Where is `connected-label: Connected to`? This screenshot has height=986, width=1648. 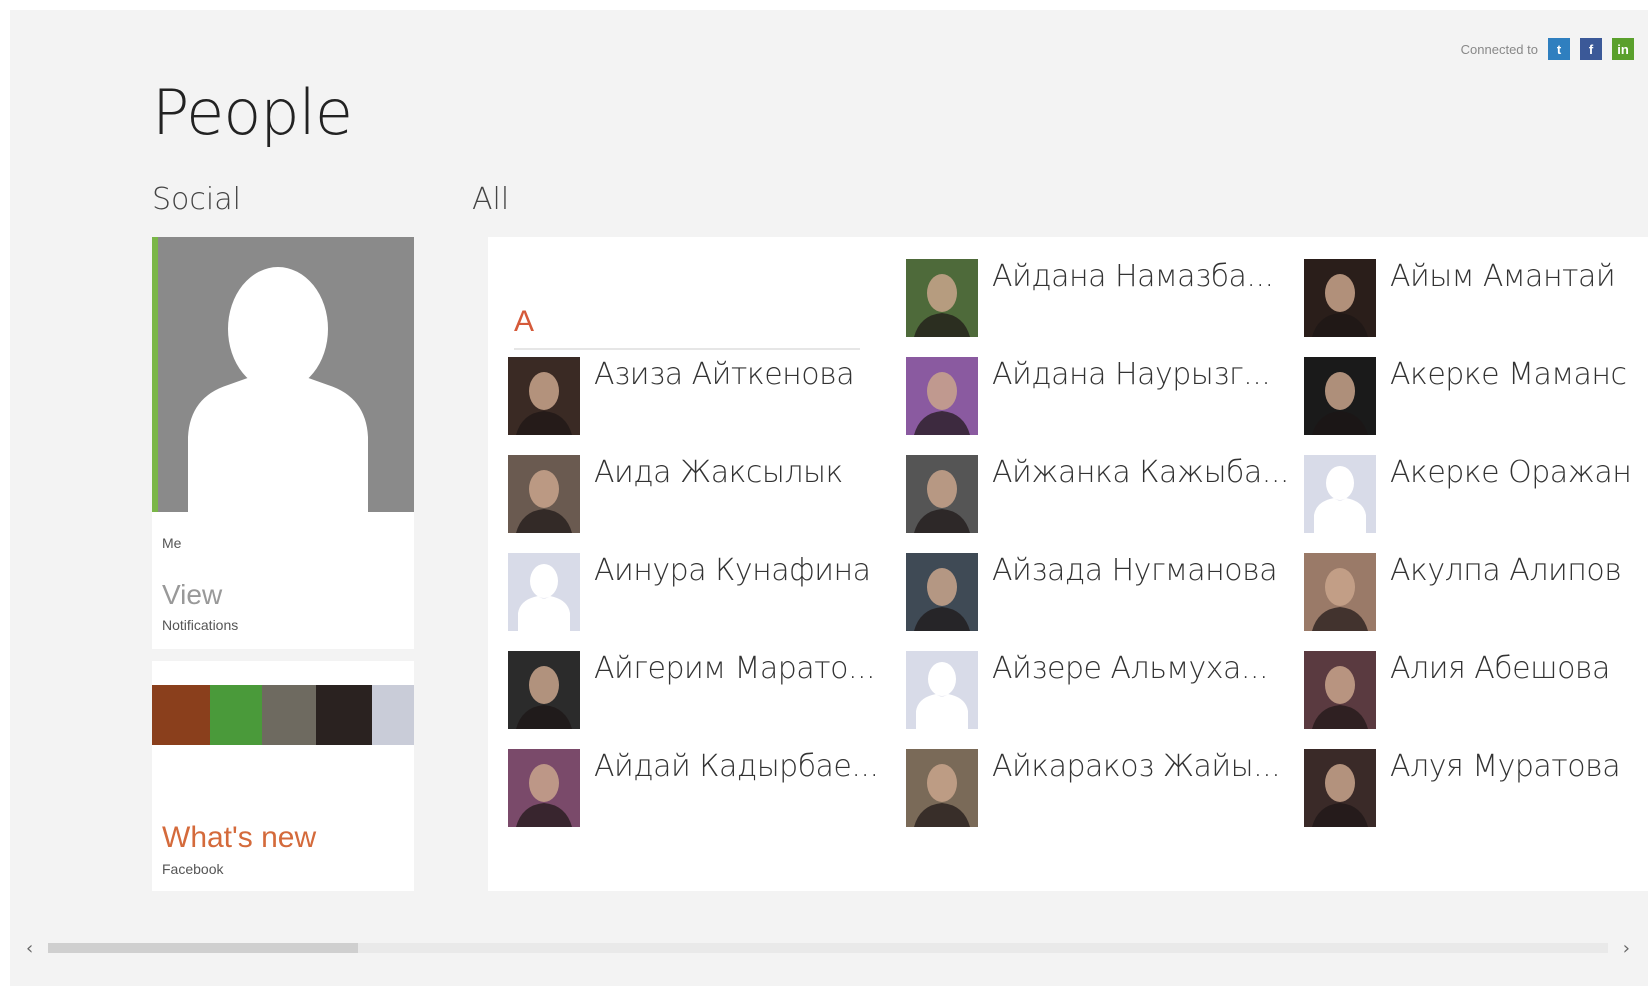
connected-label: Connected to is located at coordinates (1499, 49).